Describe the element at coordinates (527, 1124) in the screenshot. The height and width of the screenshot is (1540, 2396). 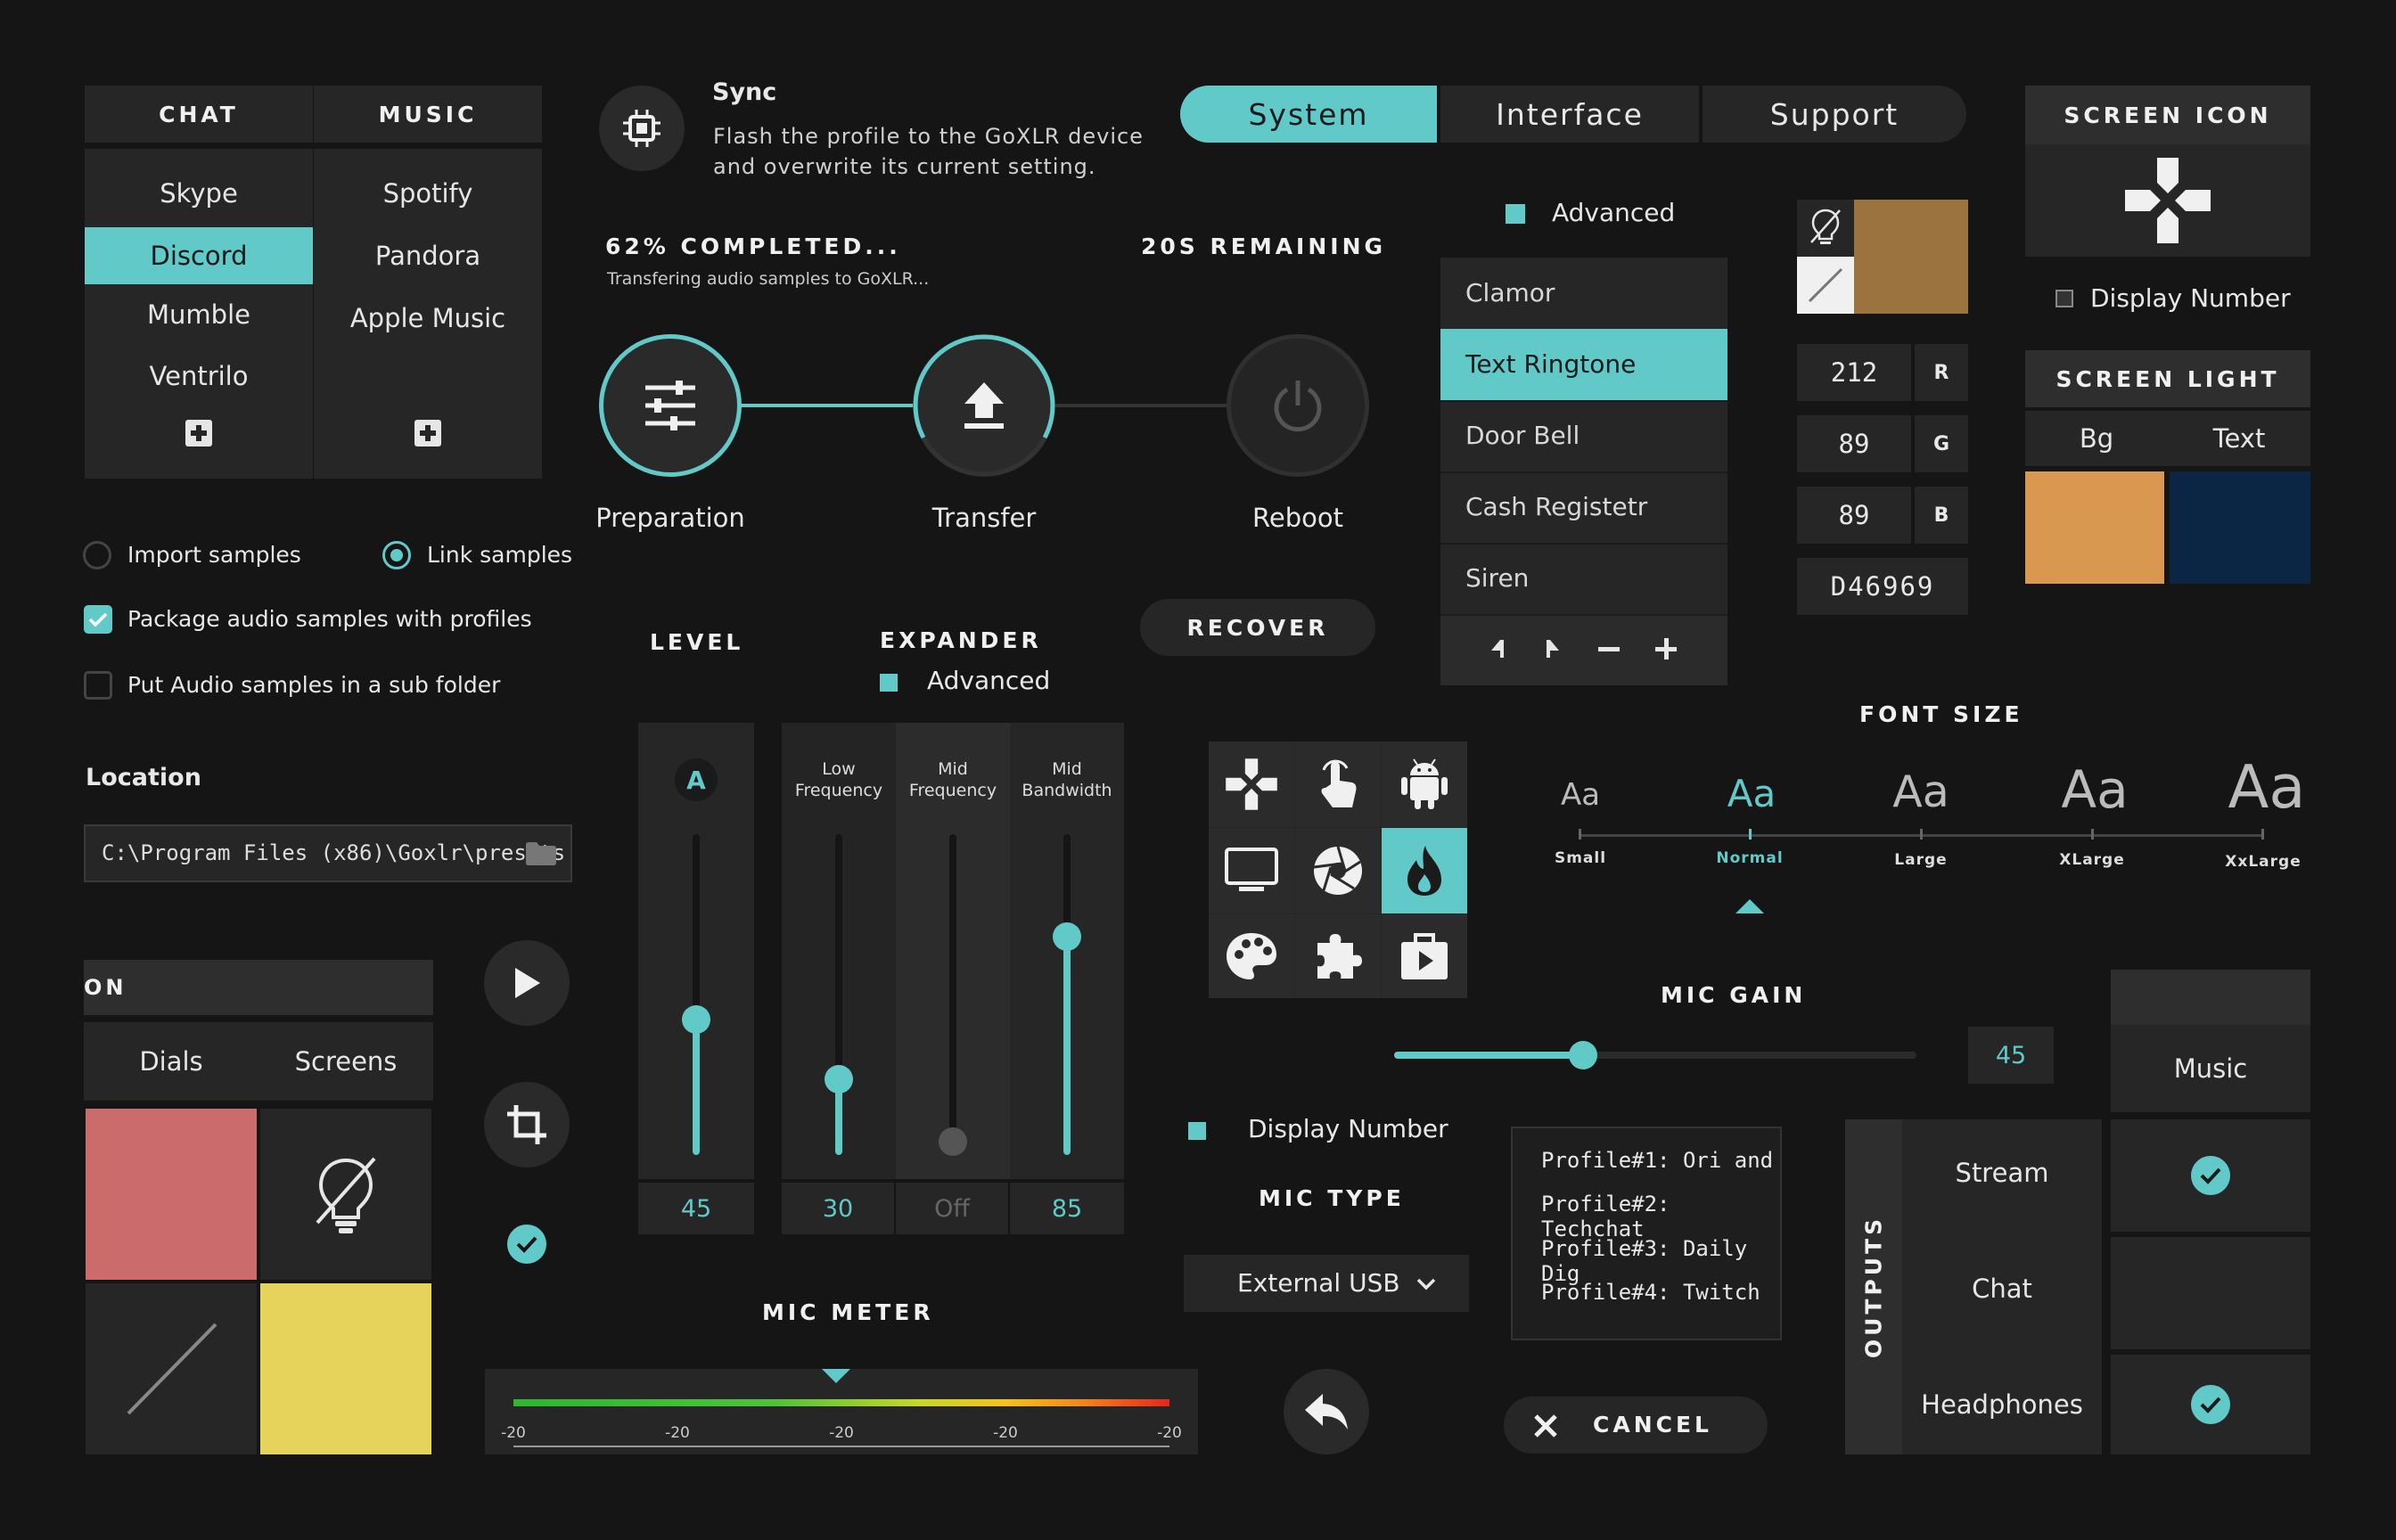
I see `crop-button` at that location.